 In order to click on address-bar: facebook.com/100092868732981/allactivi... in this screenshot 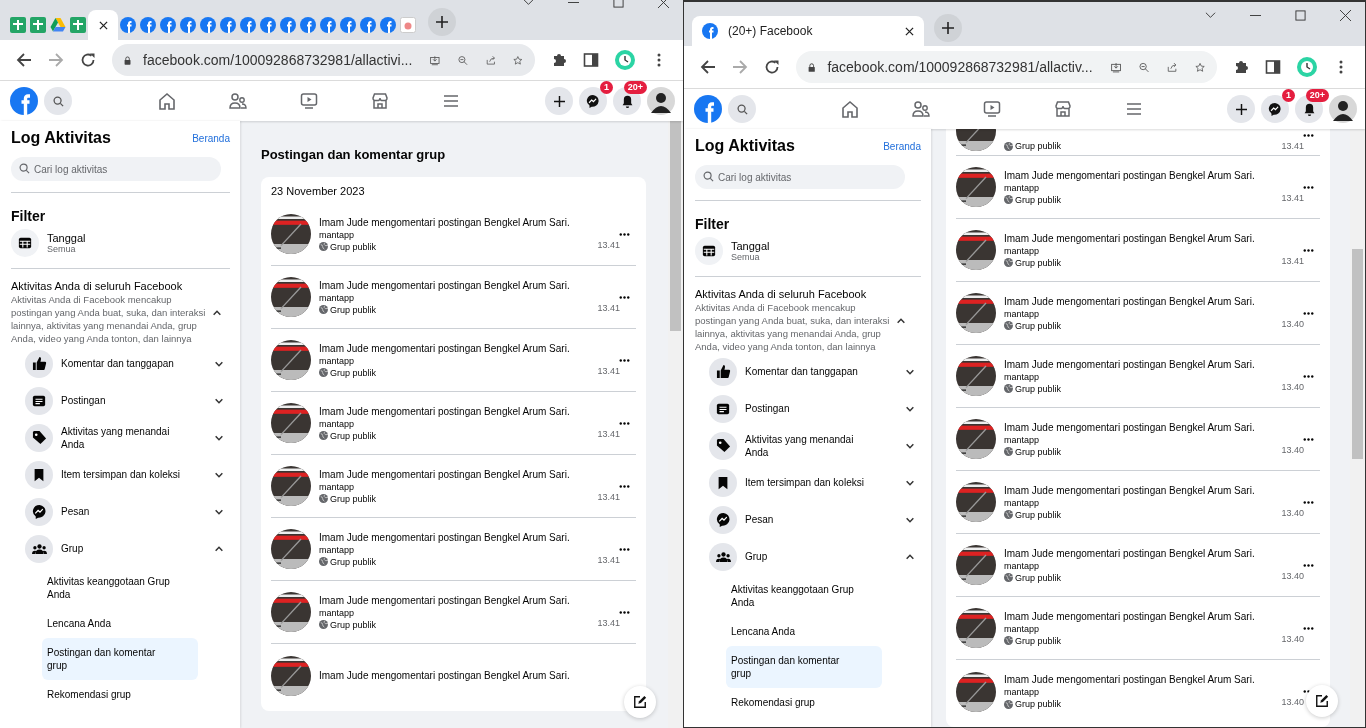, I will do `click(323, 60)`.